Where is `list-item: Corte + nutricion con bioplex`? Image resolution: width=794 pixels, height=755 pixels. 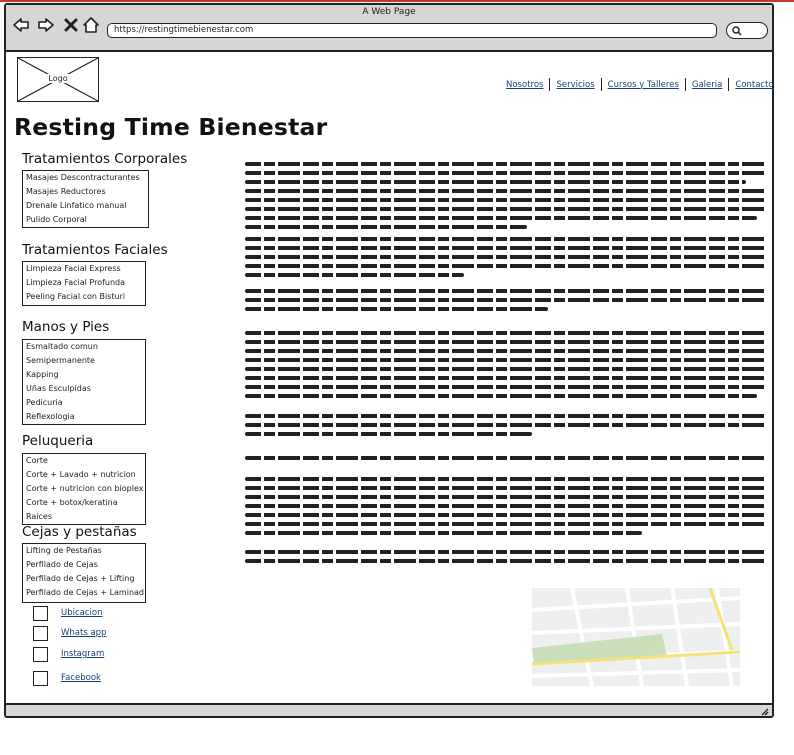
list-item: Corte + nutricion con bioplex is located at coordinates (84, 489).